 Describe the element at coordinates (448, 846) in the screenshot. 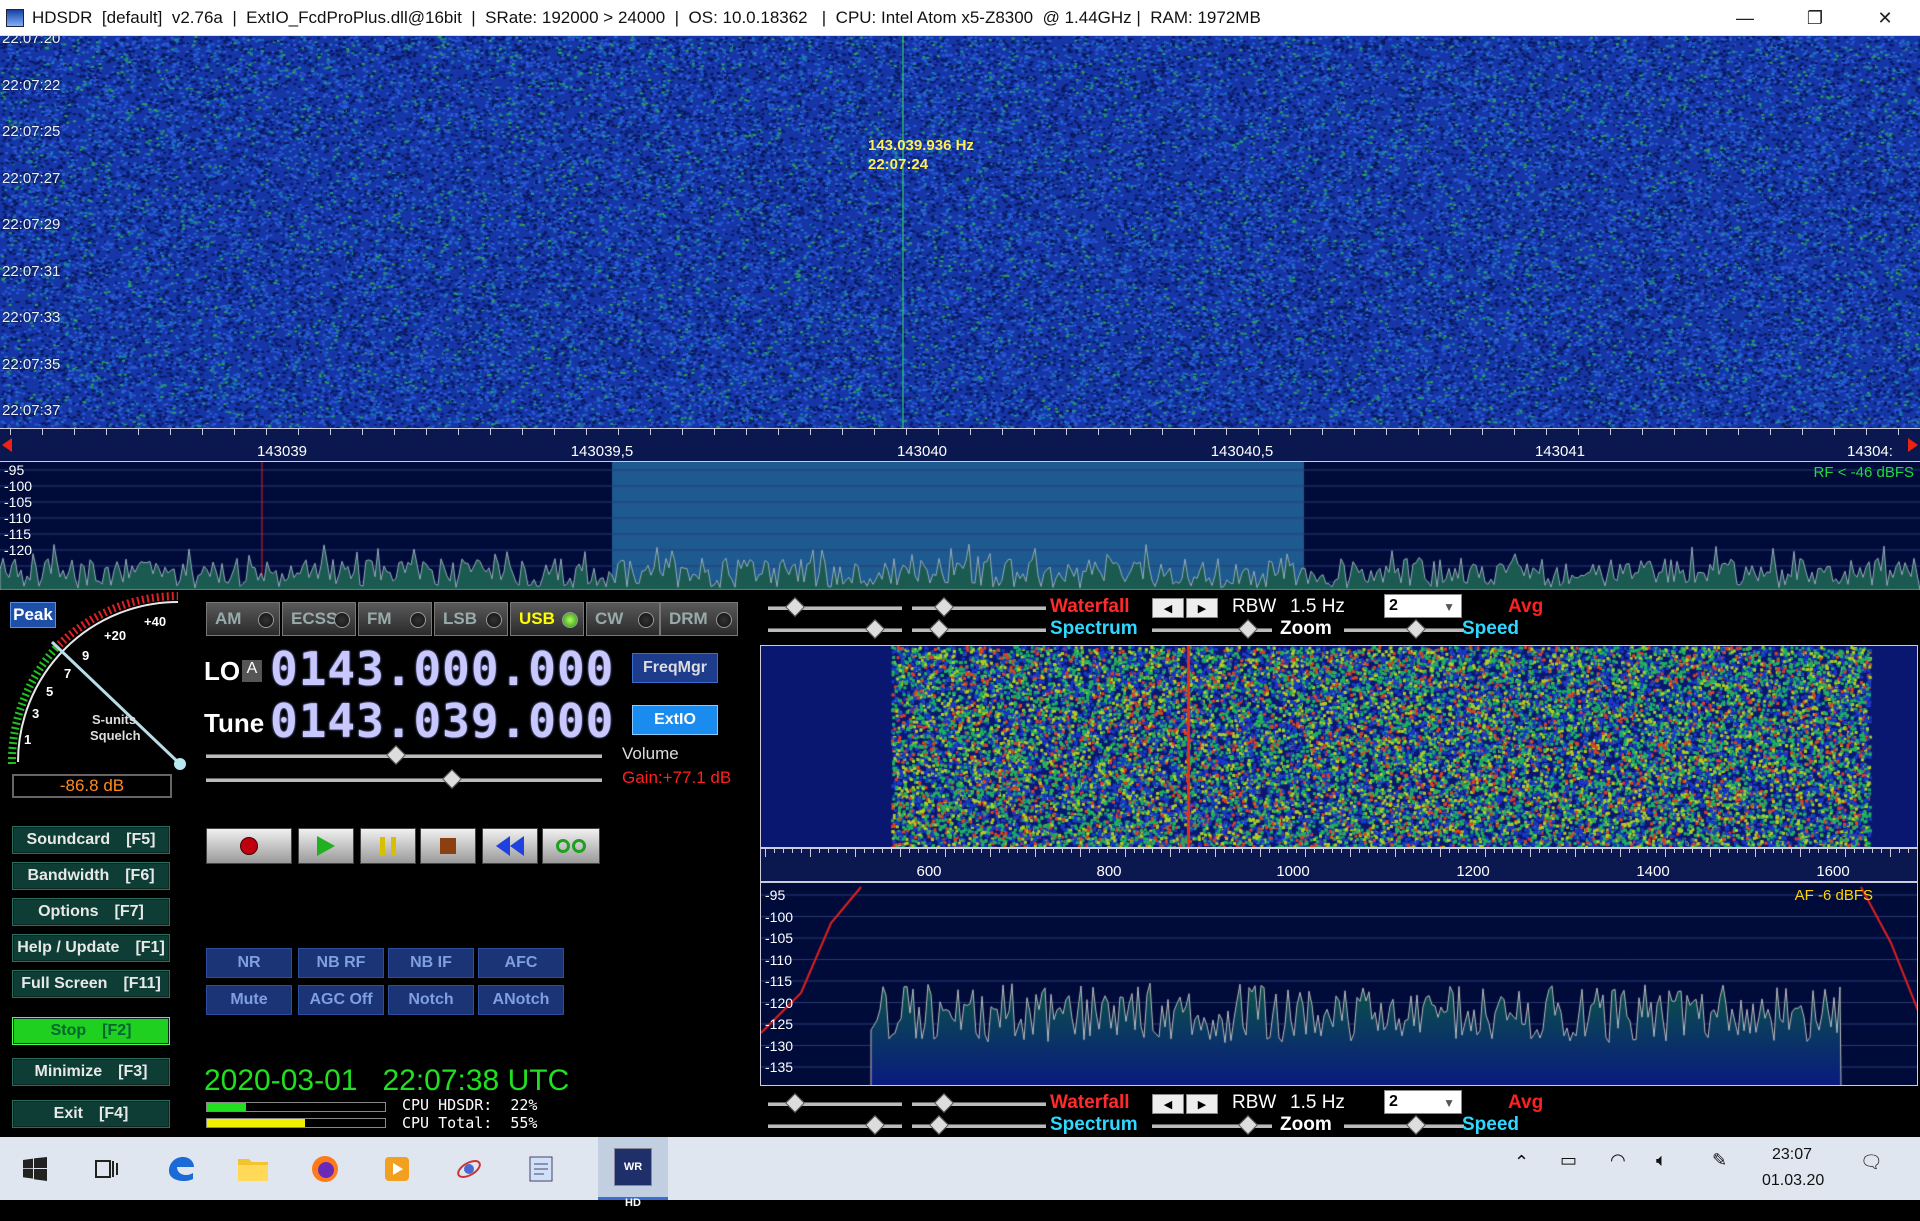

I see `stop-playback-button` at that location.